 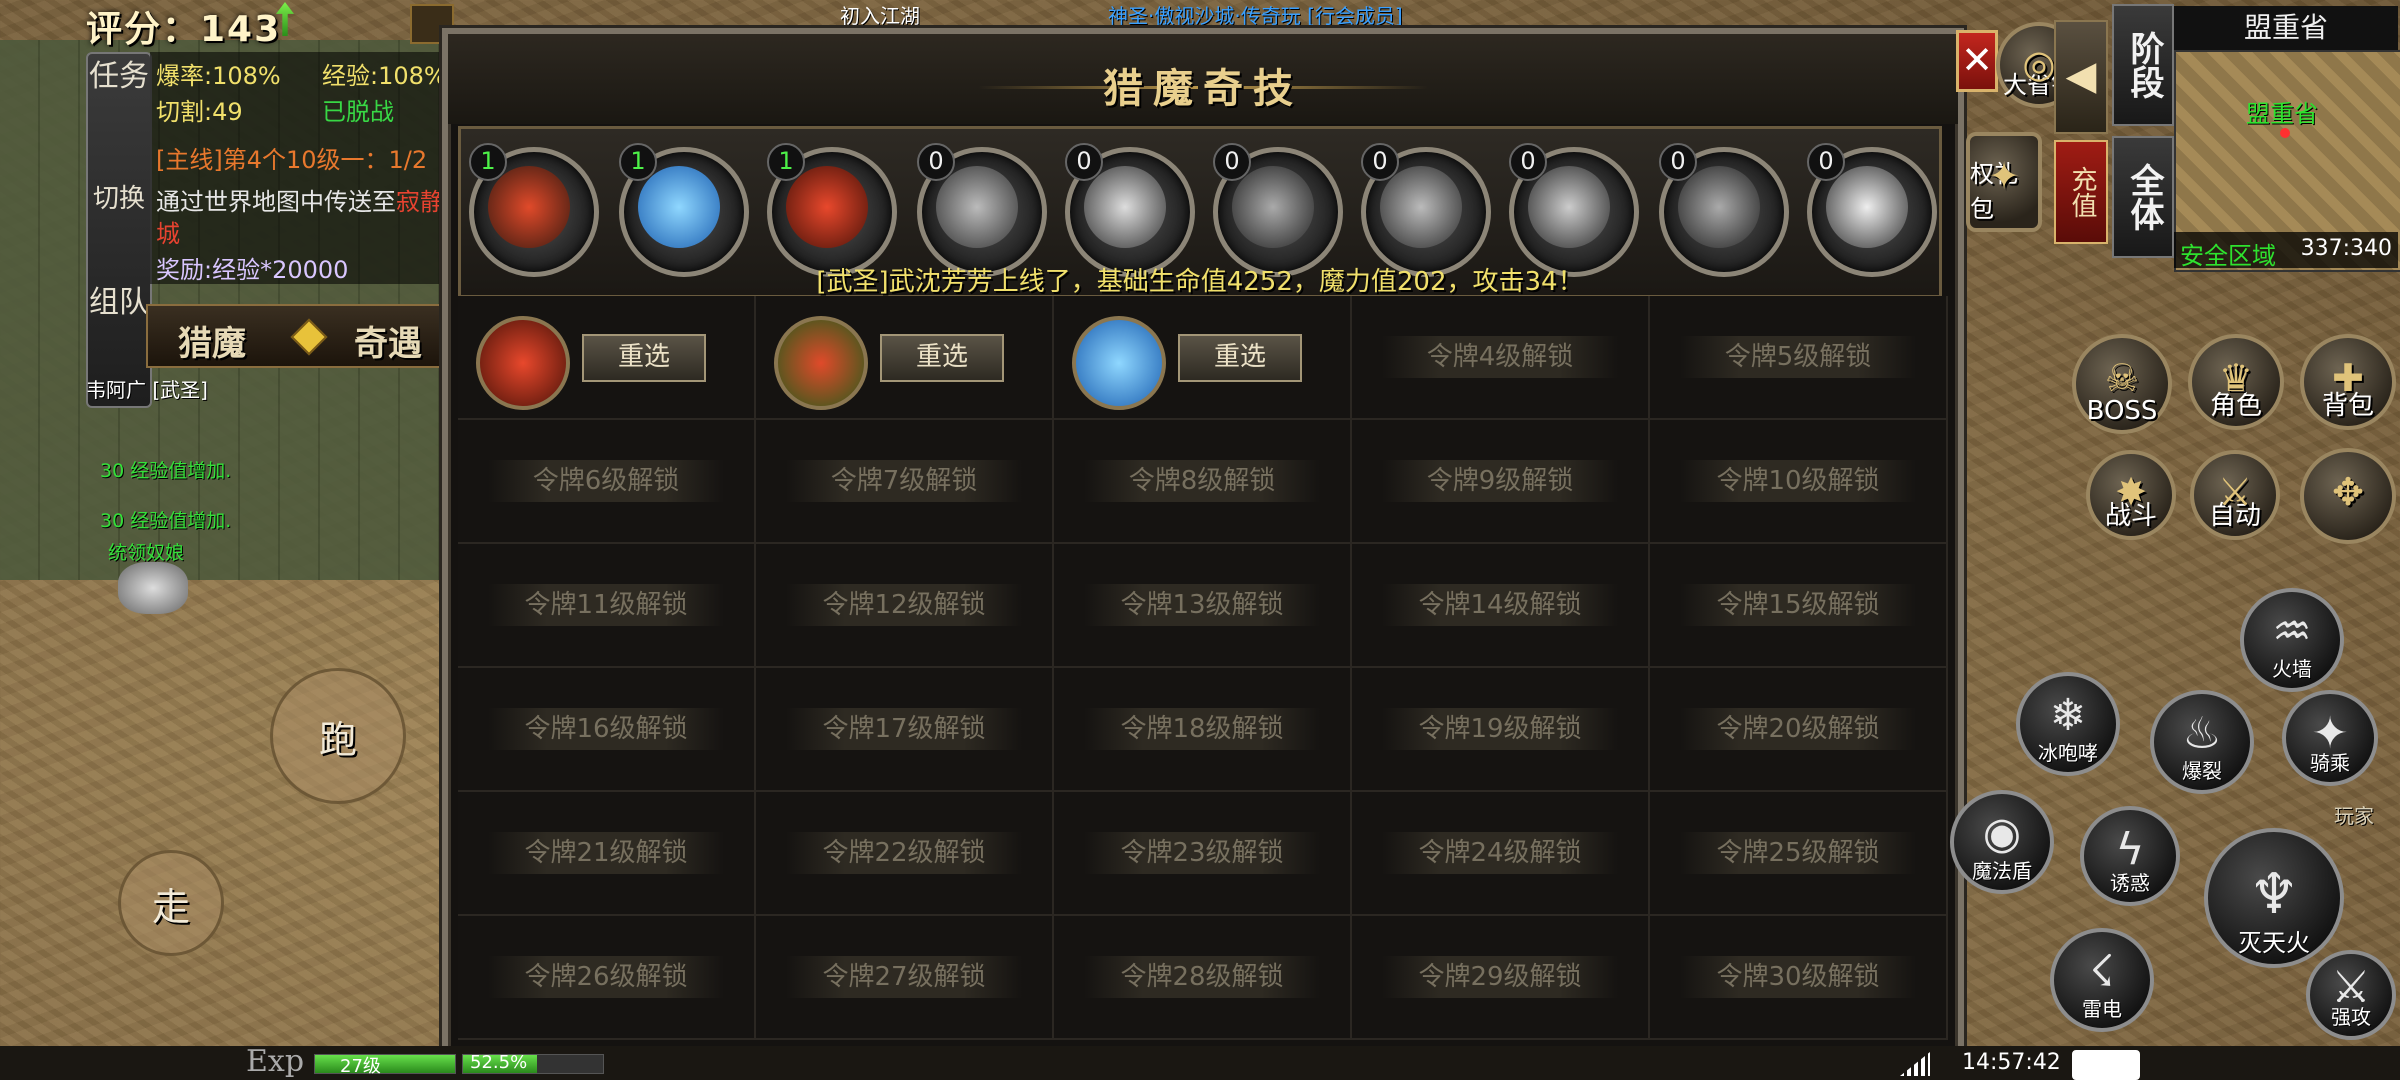 I want to click on token-slot-18: 令牌18级解锁, so click(x=1203, y=730).